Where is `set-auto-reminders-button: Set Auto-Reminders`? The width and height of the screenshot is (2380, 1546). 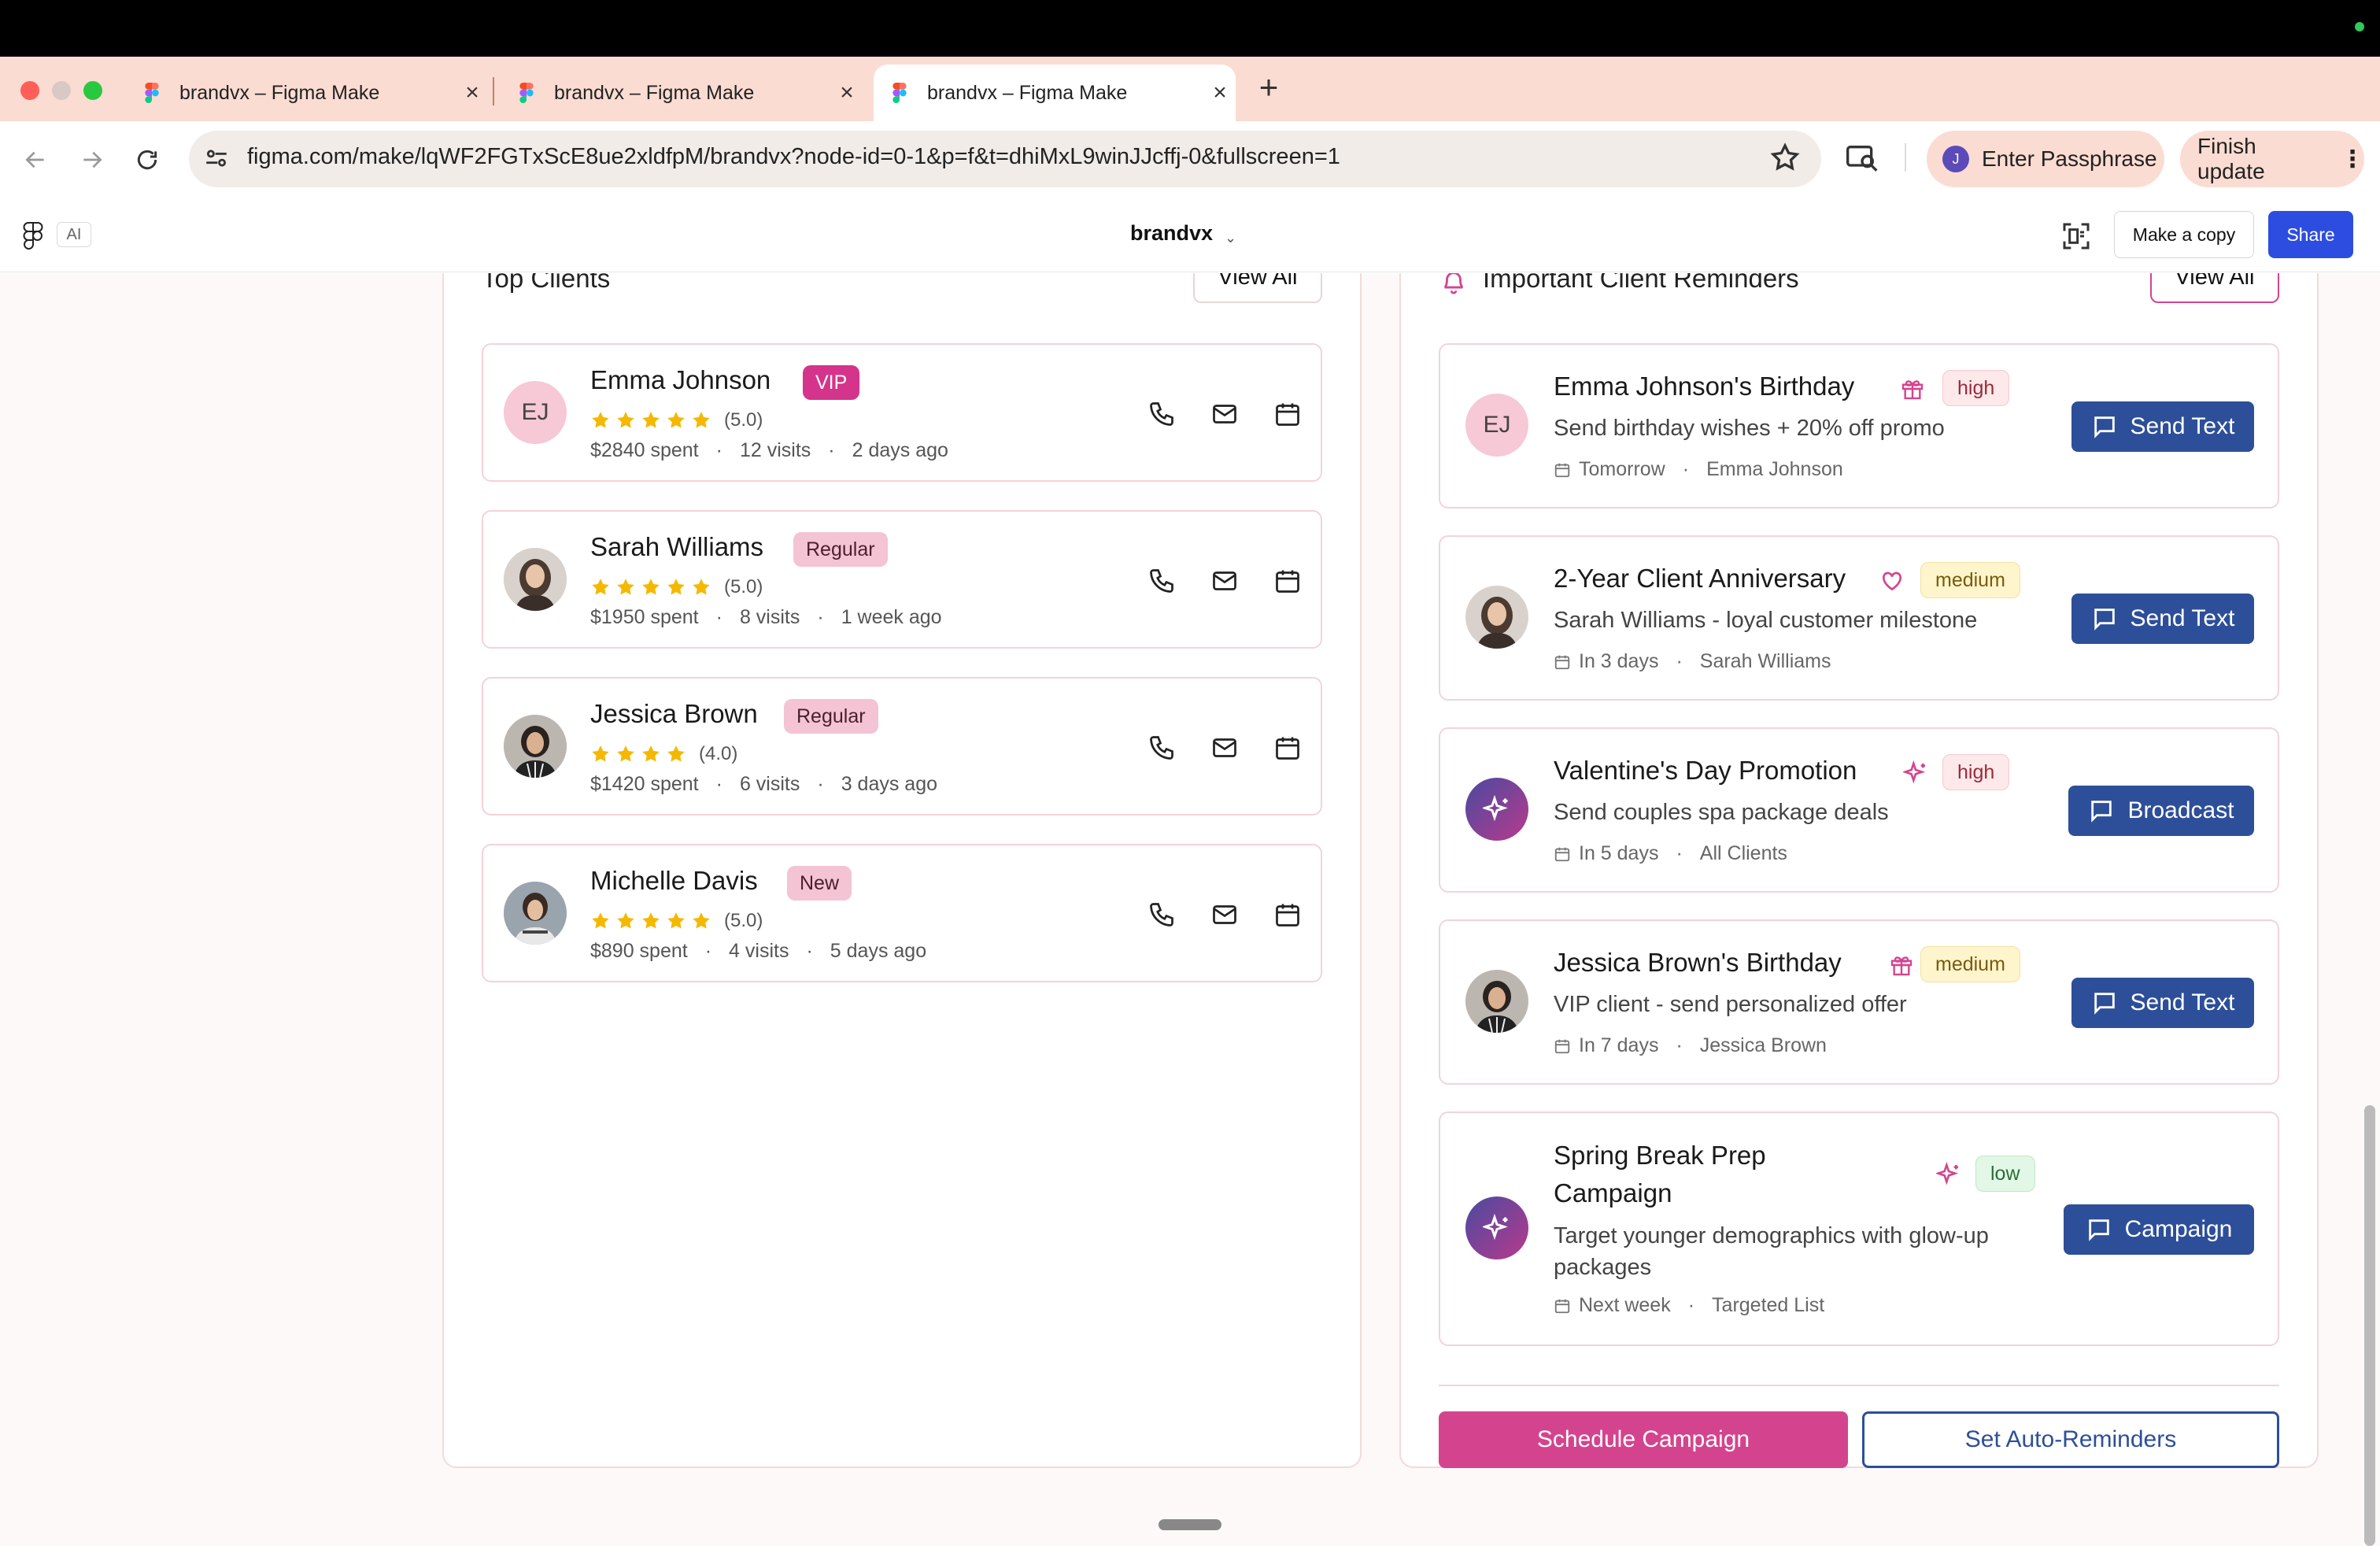
set-auto-reminders-button: Set Auto-Reminders is located at coordinates (2070, 1440).